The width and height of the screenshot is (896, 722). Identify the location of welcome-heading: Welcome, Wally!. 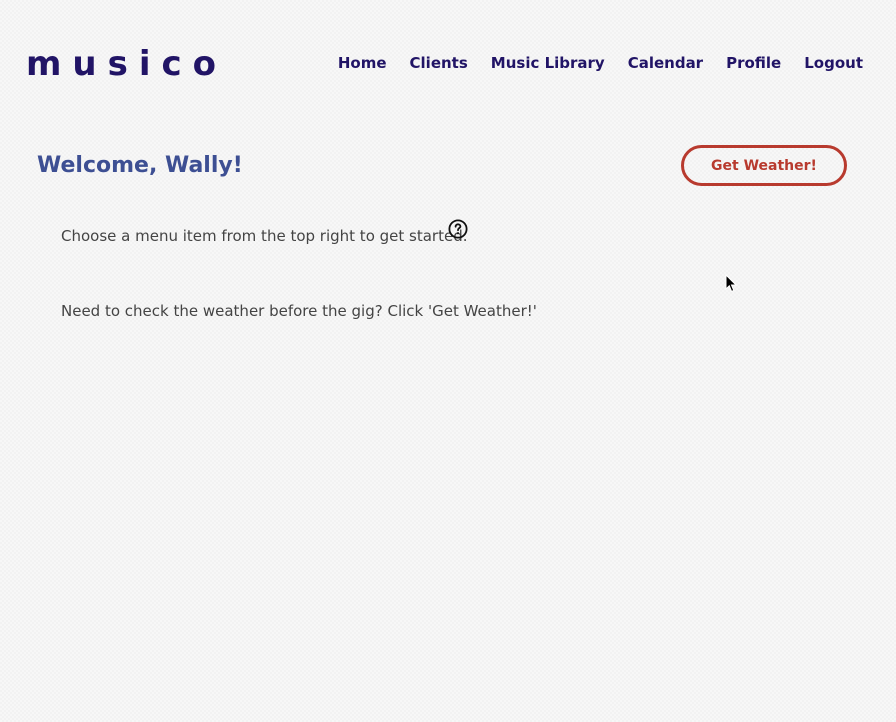
(140, 165).